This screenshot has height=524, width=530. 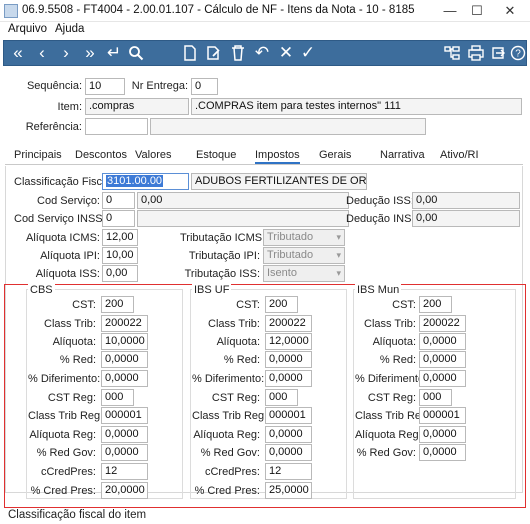 What do you see at coordinates (442, 415) in the screenshot?
I see `ibsmun-class-trib-reg-field: 000001` at bounding box center [442, 415].